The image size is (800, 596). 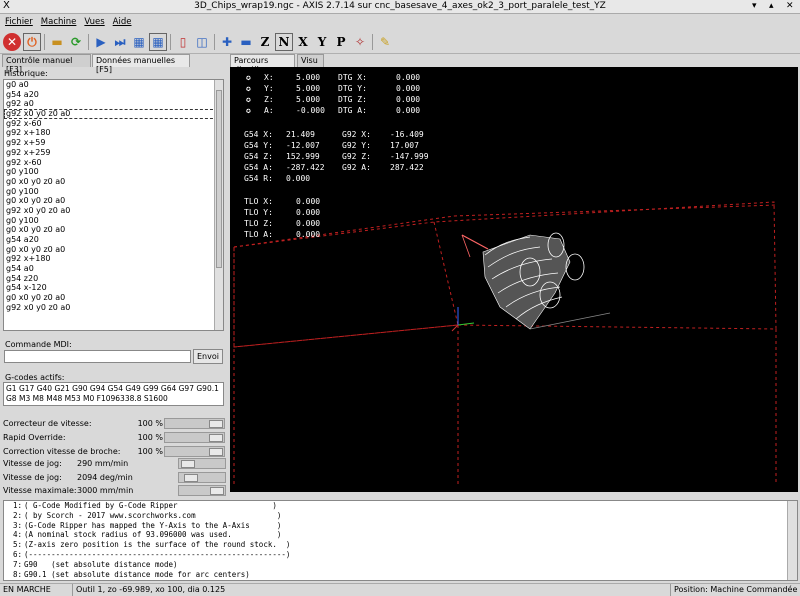 I want to click on history-item: g92 a0, so click(x=113, y=104).